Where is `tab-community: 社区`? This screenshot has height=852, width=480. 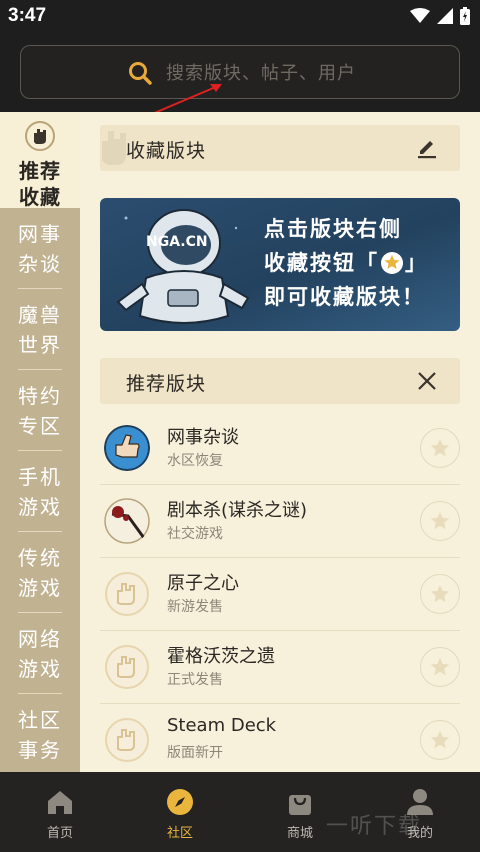 tab-community: 社区 is located at coordinates (180, 812).